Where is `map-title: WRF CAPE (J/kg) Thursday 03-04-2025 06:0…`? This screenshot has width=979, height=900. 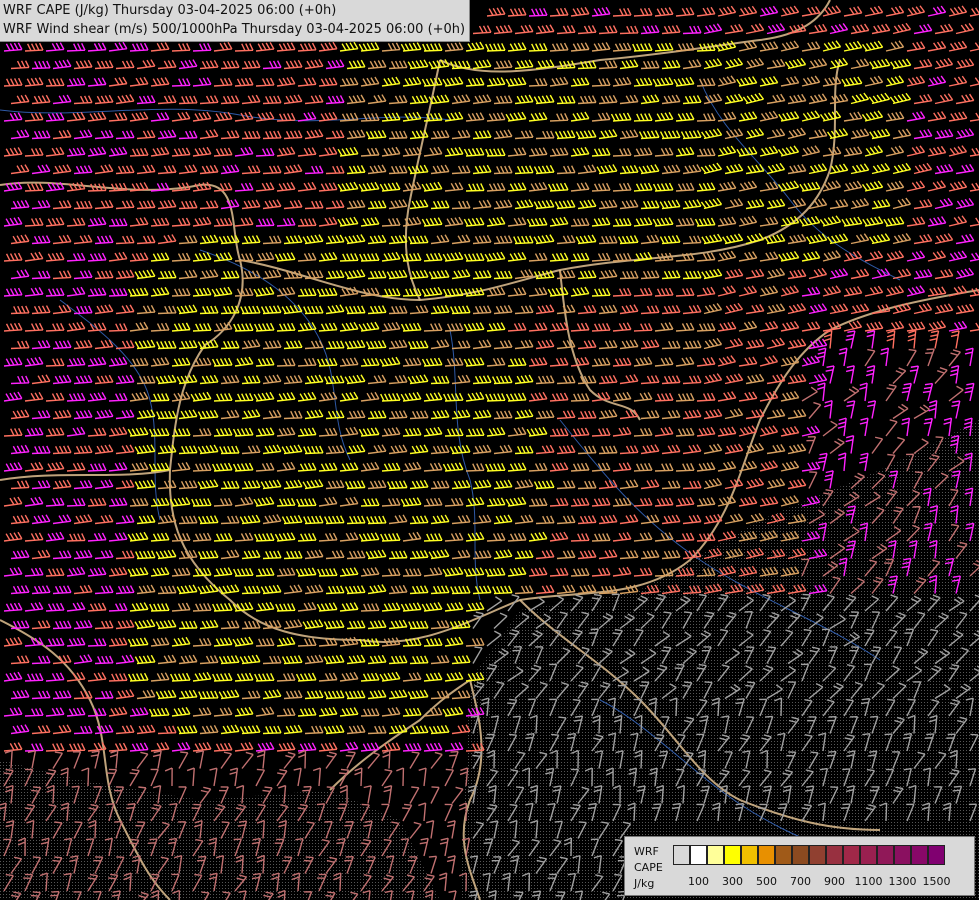 map-title: WRF CAPE (J/kg) Thursday 03-04-2025 06:0… is located at coordinates (235, 21).